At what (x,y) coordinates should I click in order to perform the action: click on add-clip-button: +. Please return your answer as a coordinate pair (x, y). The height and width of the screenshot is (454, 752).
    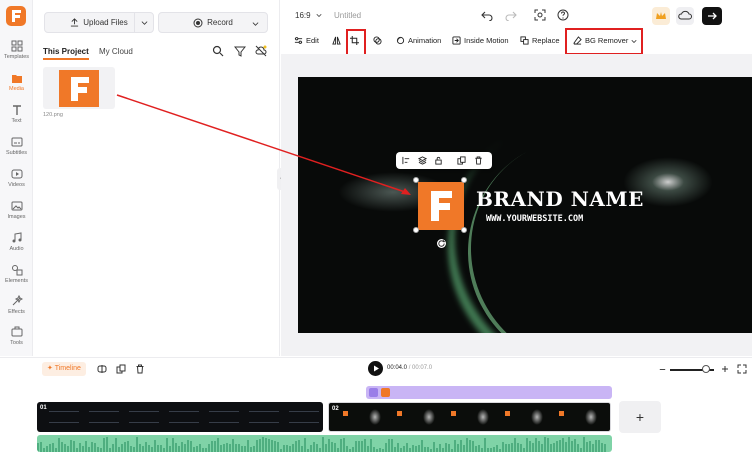
    Looking at the image, I should click on (640, 417).